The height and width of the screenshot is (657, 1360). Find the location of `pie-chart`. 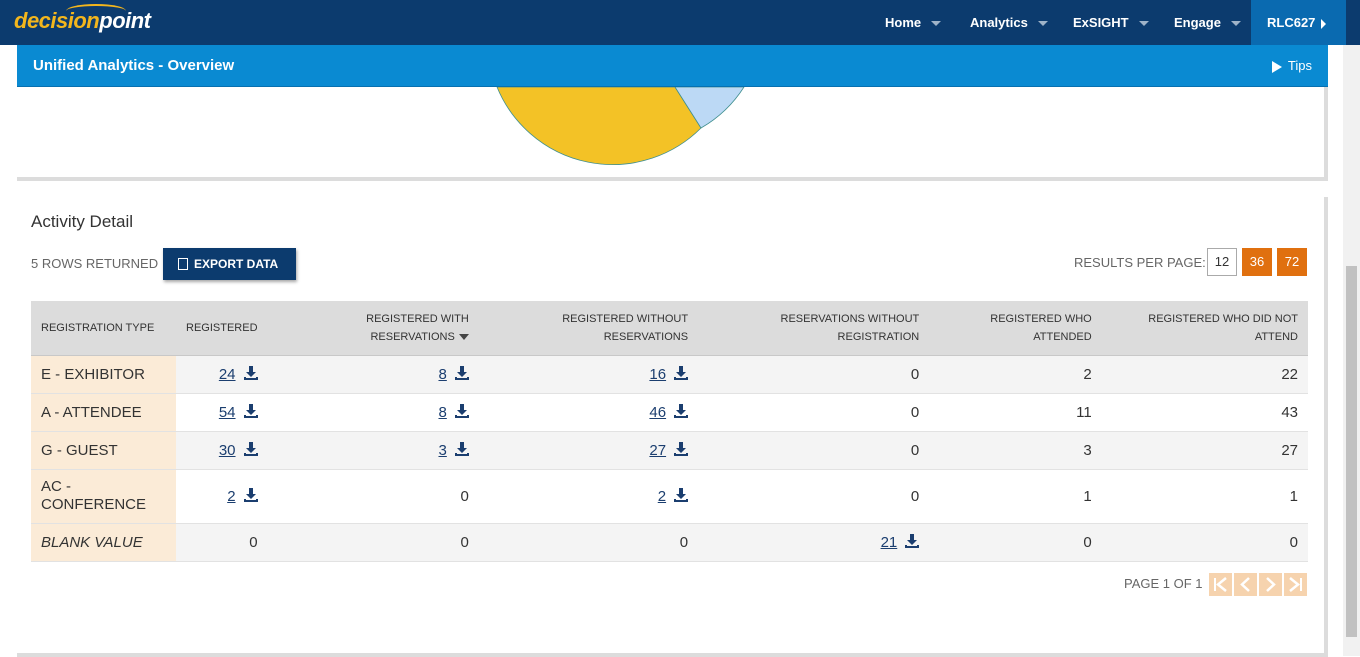

pie-chart is located at coordinates (620, 126).